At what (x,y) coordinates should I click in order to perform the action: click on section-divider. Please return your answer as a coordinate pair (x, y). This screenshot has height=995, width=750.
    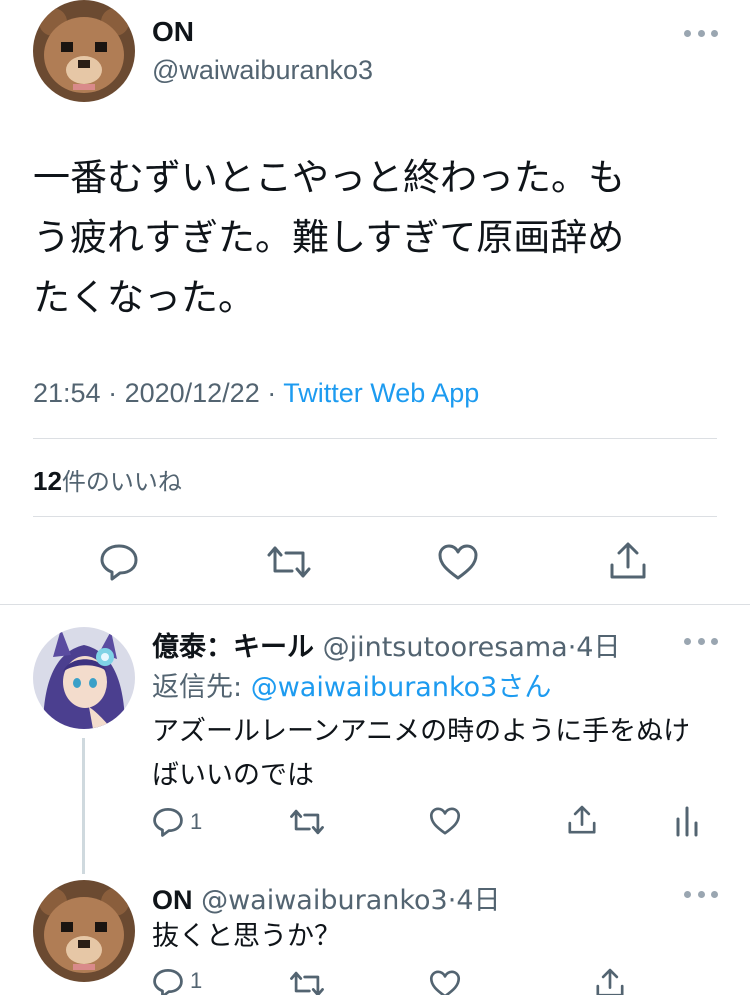
    Looking at the image, I should click on (375, 604).